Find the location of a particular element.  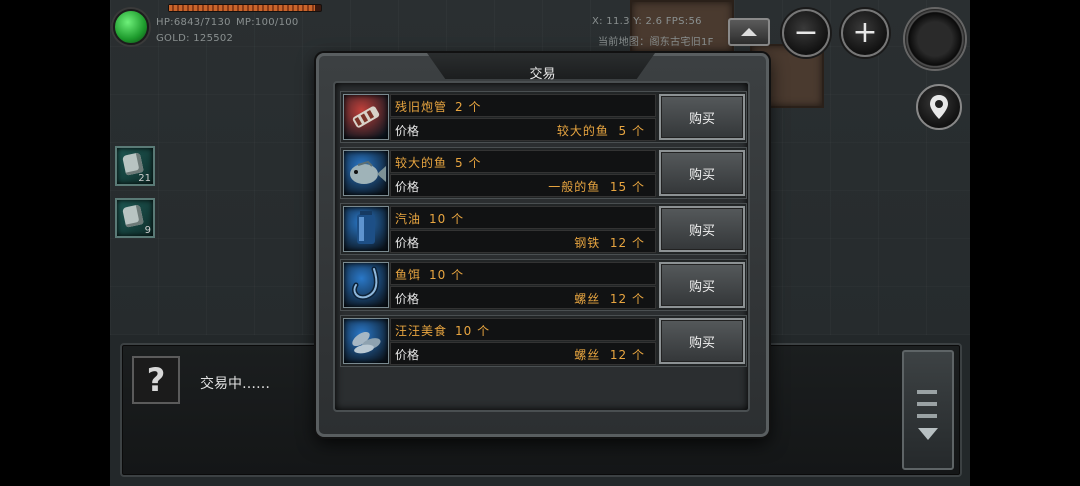

map-name-text: 当前地图：阁东古宅旧1F is located at coordinates (656, 42).